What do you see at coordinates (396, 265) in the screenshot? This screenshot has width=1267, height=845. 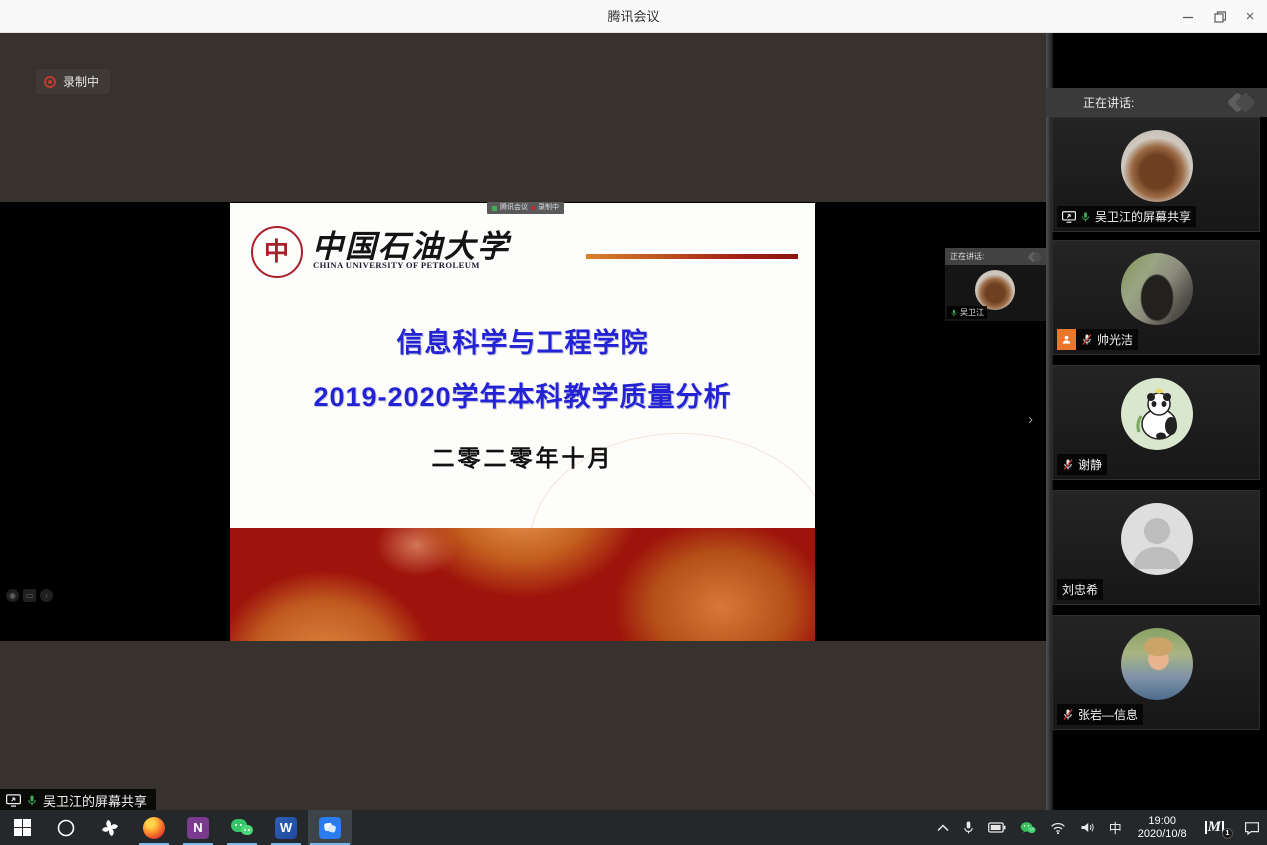 I see `university-name-en: CHINA UNIVERSITY OF PETROLEUM` at bounding box center [396, 265].